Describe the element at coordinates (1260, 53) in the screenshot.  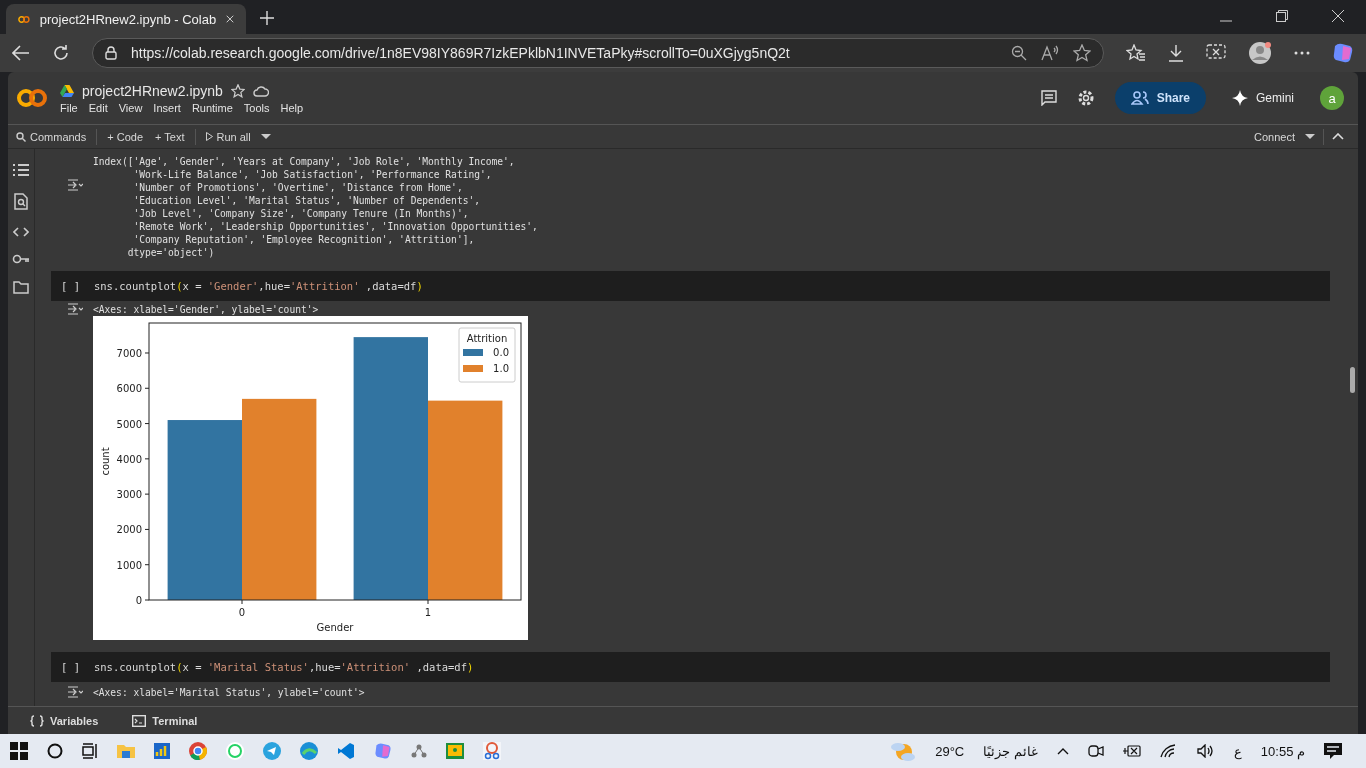
I see `profile-icon` at that location.